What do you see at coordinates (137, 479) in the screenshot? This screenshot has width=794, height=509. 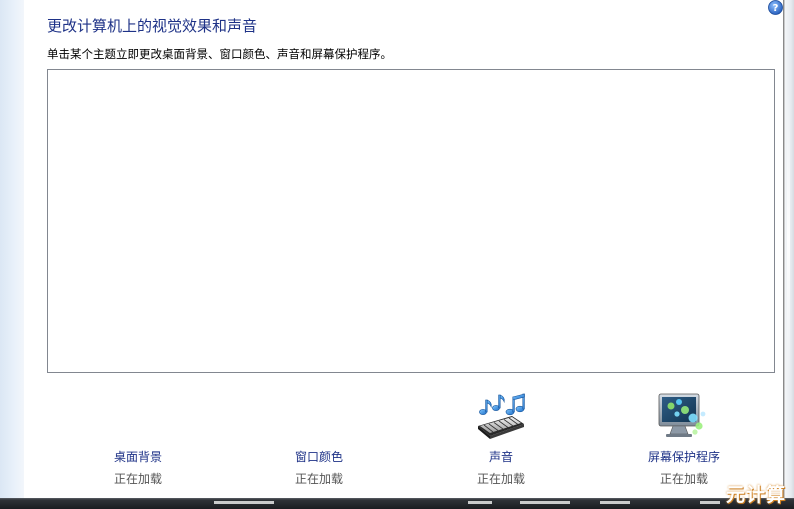 I see `desktop-background-status: 正在加载` at bounding box center [137, 479].